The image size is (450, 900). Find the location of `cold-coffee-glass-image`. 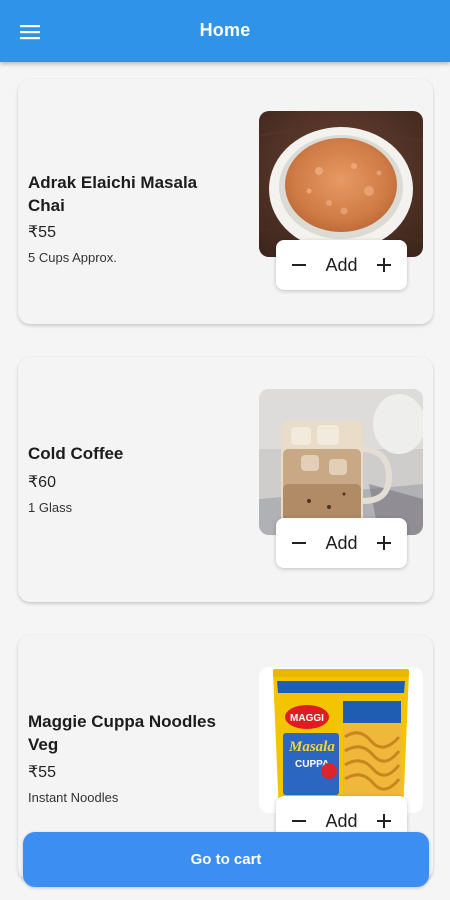

cold-coffee-glass-image is located at coordinates (341, 462).